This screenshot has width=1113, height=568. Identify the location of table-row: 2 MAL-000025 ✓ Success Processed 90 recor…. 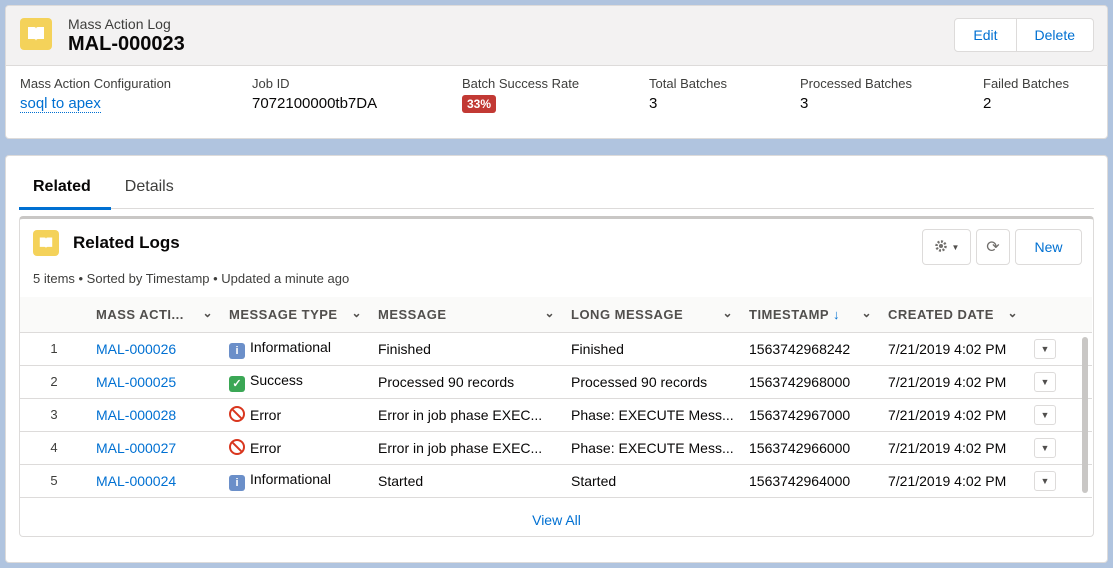
(556, 382).